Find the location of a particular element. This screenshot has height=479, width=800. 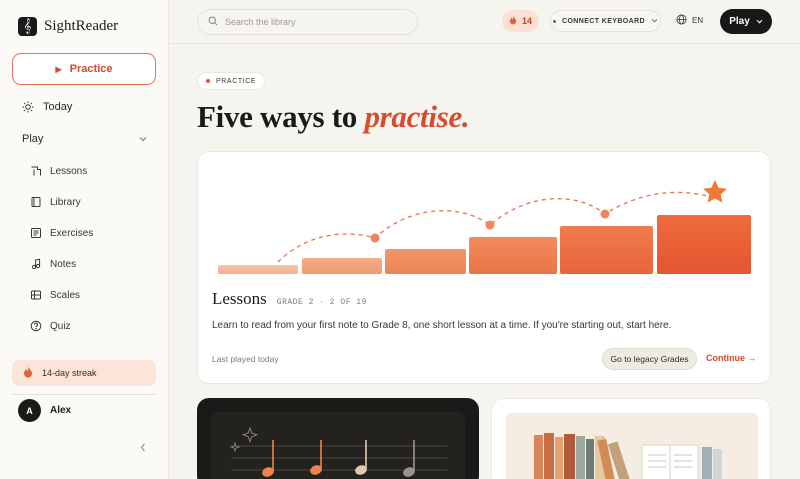

user-profile: A Alex is located at coordinates (44, 410).